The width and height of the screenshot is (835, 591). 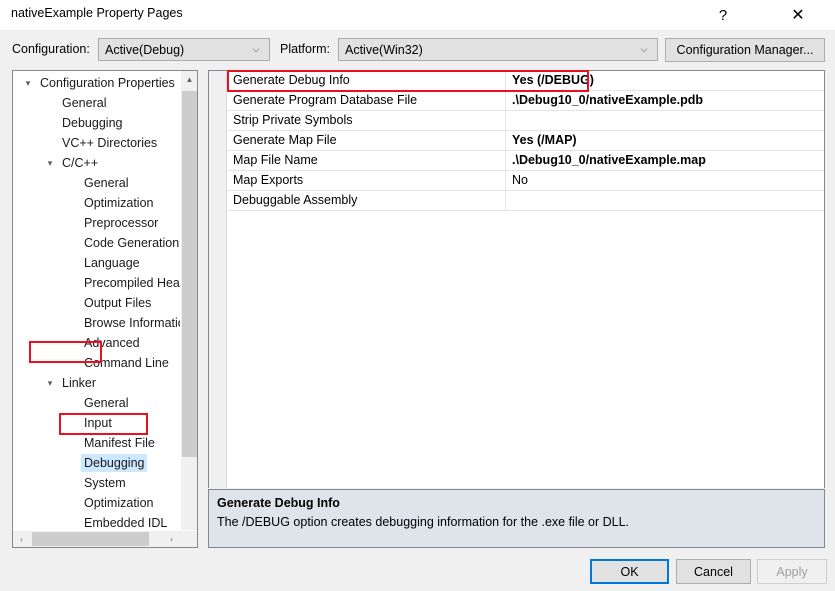 What do you see at coordinates (713, 571) in the screenshot?
I see `cancel-button: Cancel` at bounding box center [713, 571].